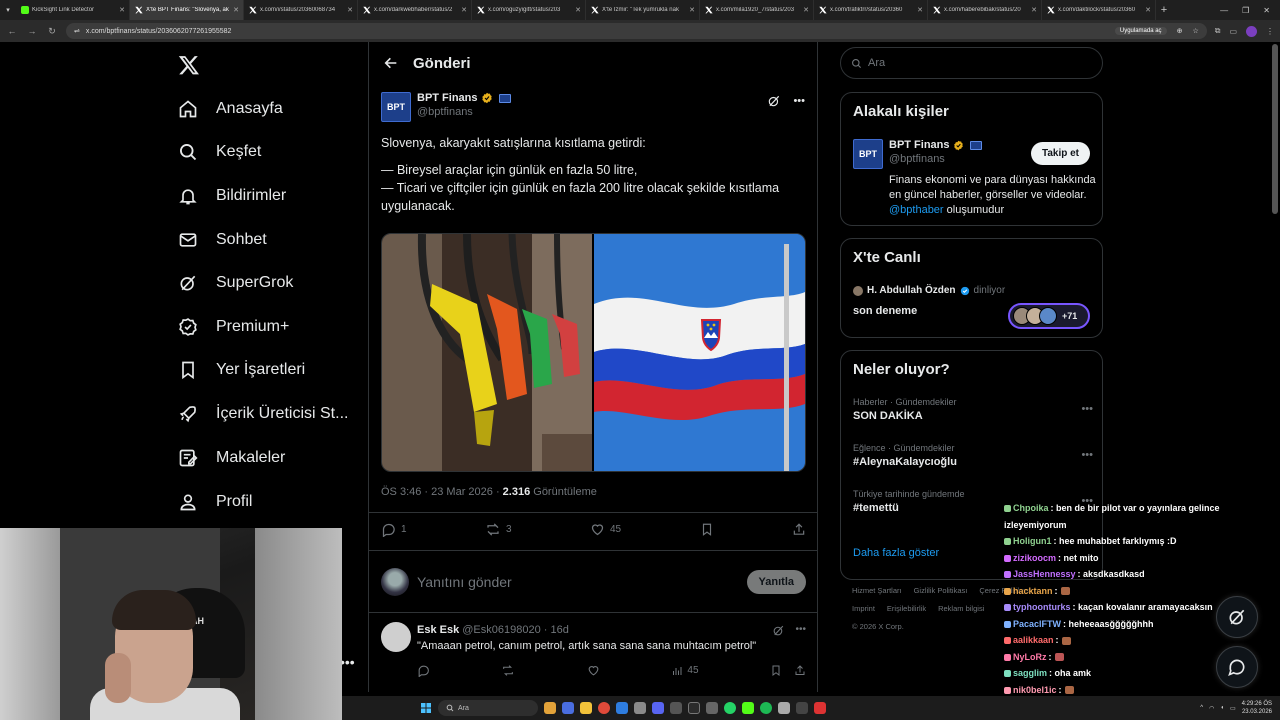  I want to click on chat-username: hacktann, so click(1033, 591).